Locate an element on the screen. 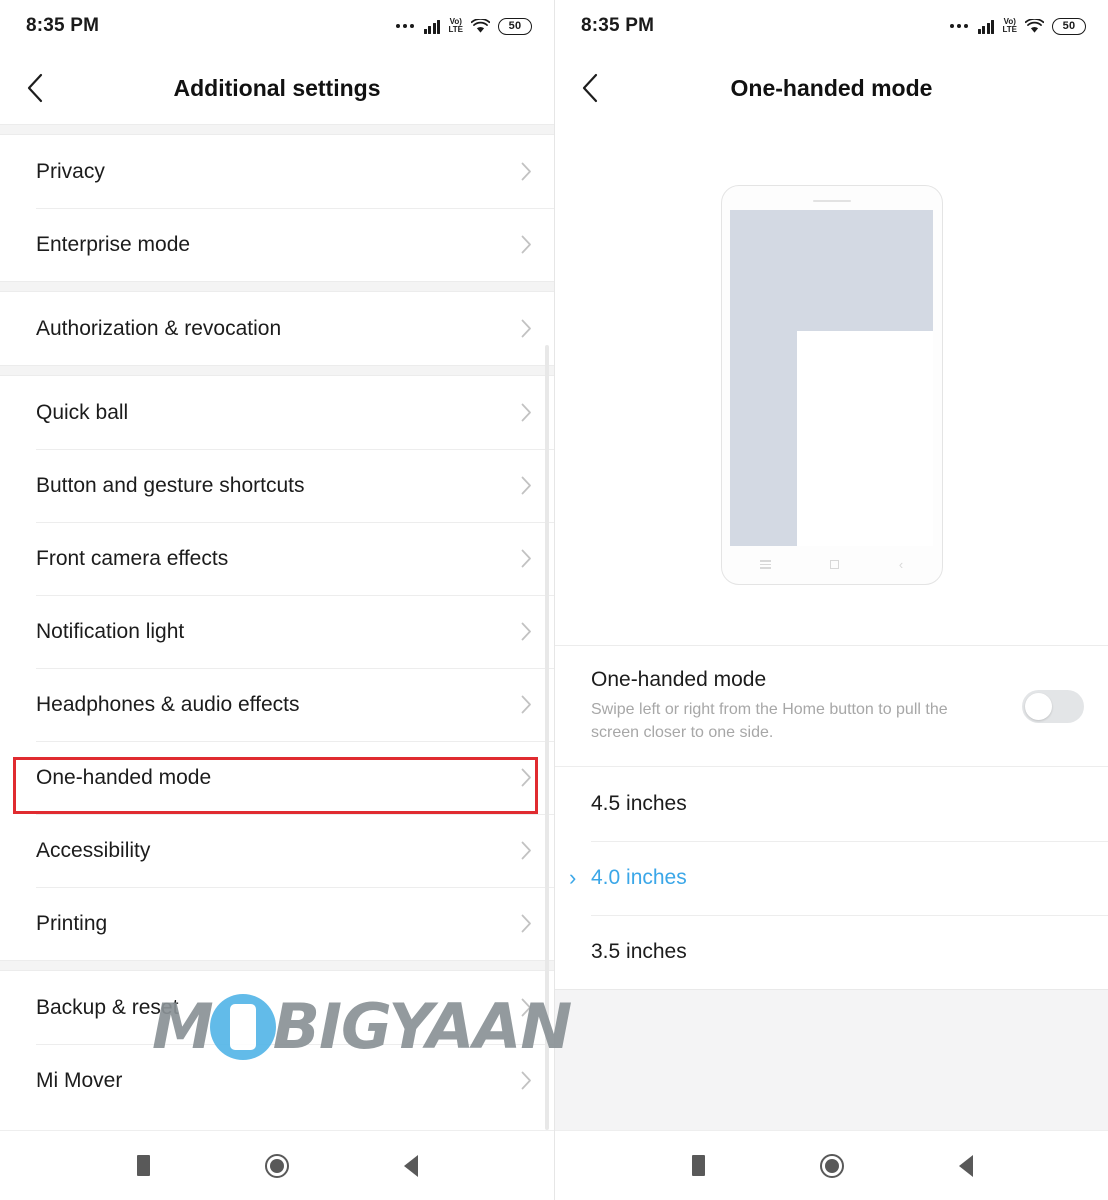 This screenshot has width=1108, height=1200. status-bar-left: 8:35 PM Vo) LTE 50 is located at coordinates (277, 26).